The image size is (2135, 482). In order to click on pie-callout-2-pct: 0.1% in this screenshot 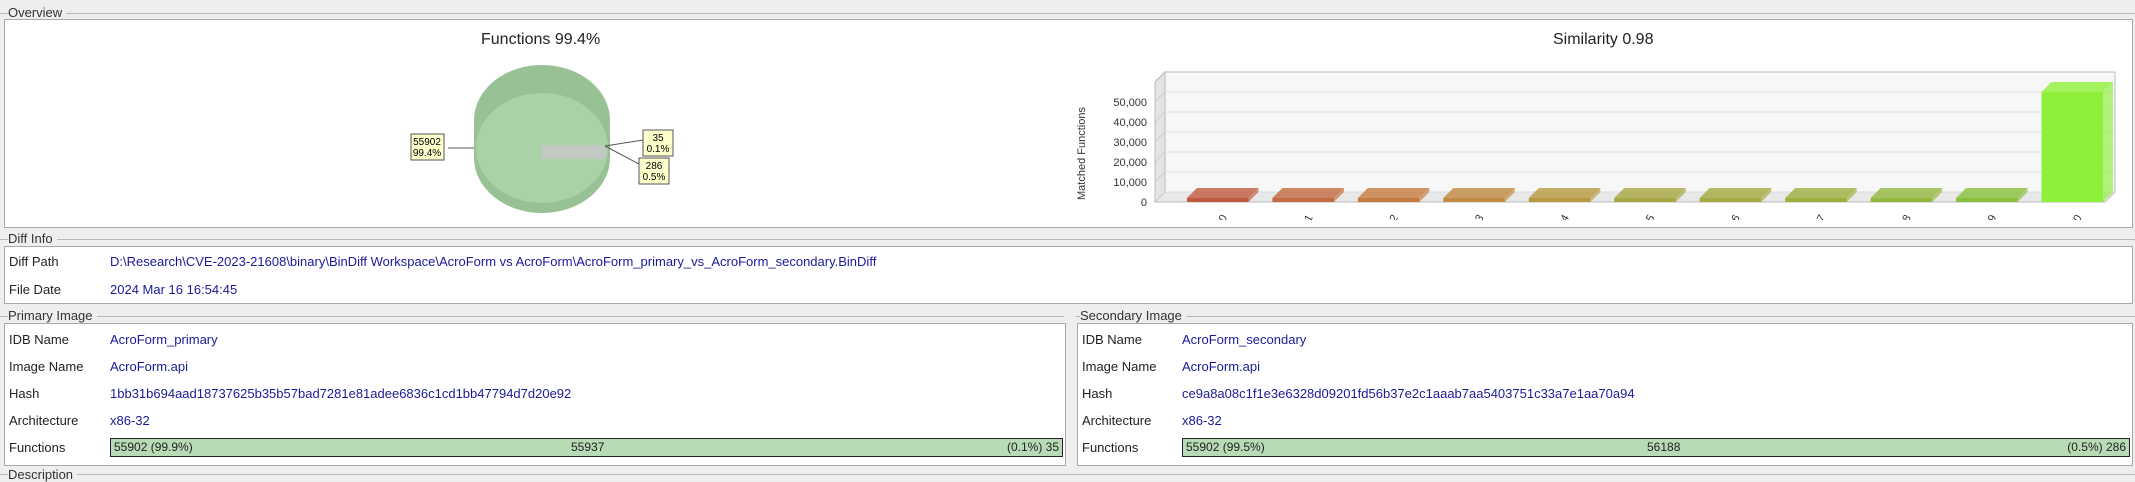, I will do `click(658, 149)`.